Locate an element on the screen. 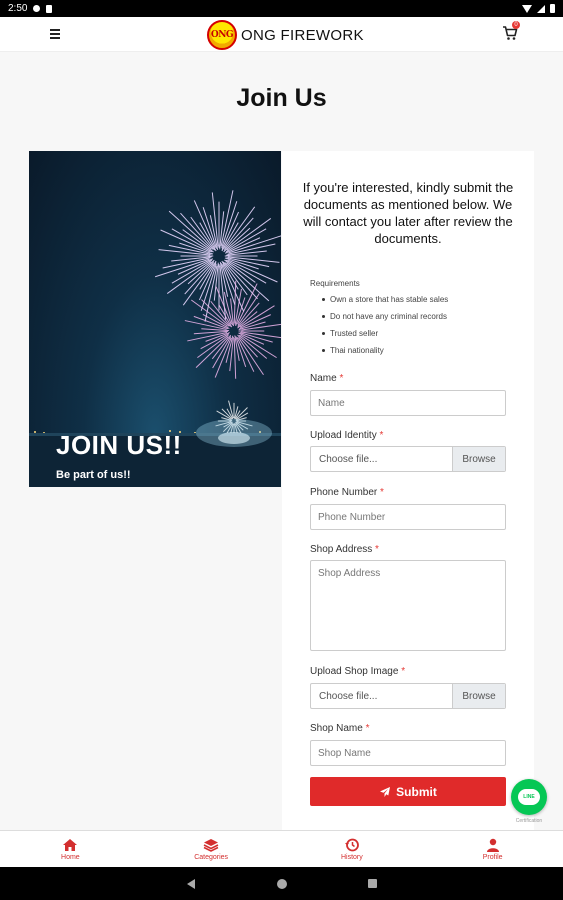 This screenshot has height=900, width=563. page-title: Join Us is located at coordinates (281, 98).